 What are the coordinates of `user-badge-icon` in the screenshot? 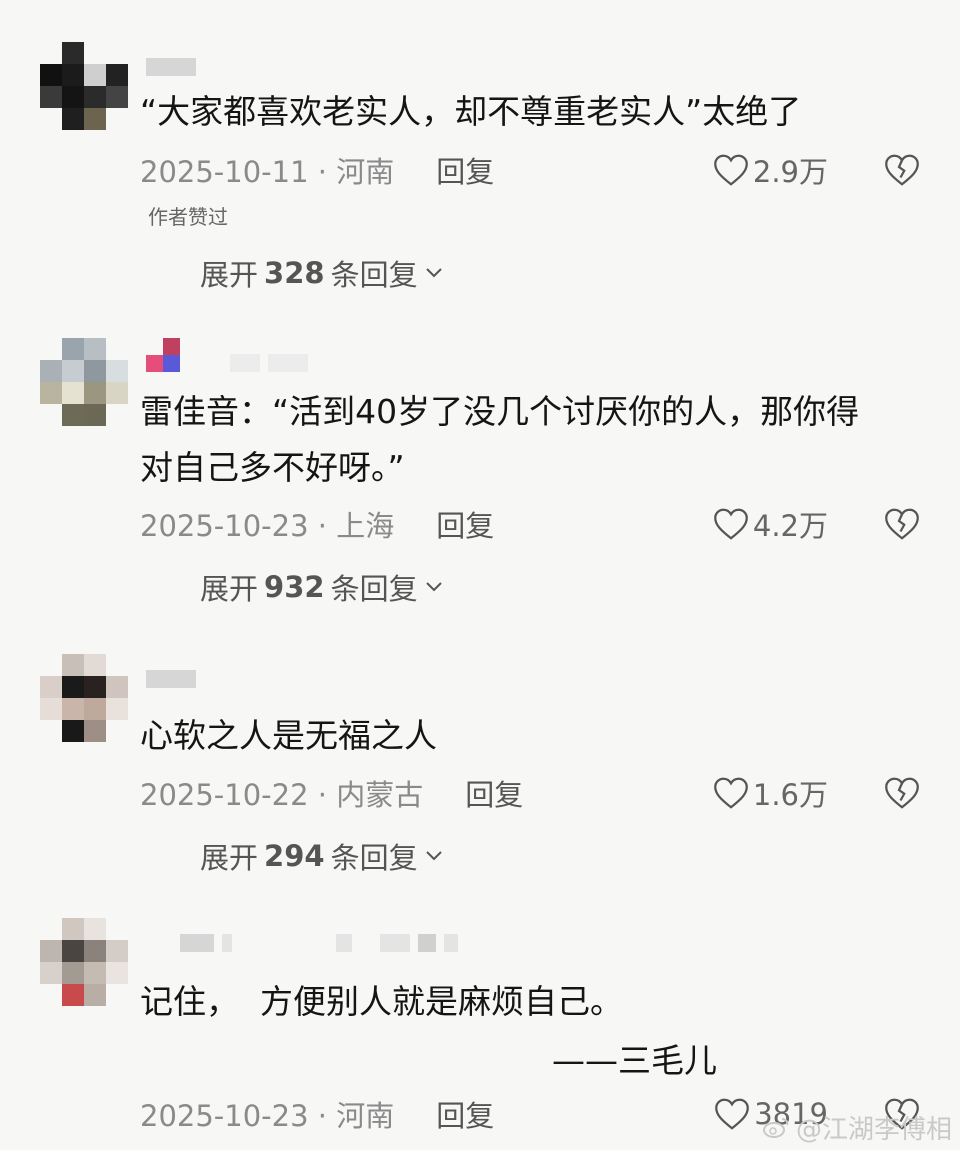 It's located at (163, 355).